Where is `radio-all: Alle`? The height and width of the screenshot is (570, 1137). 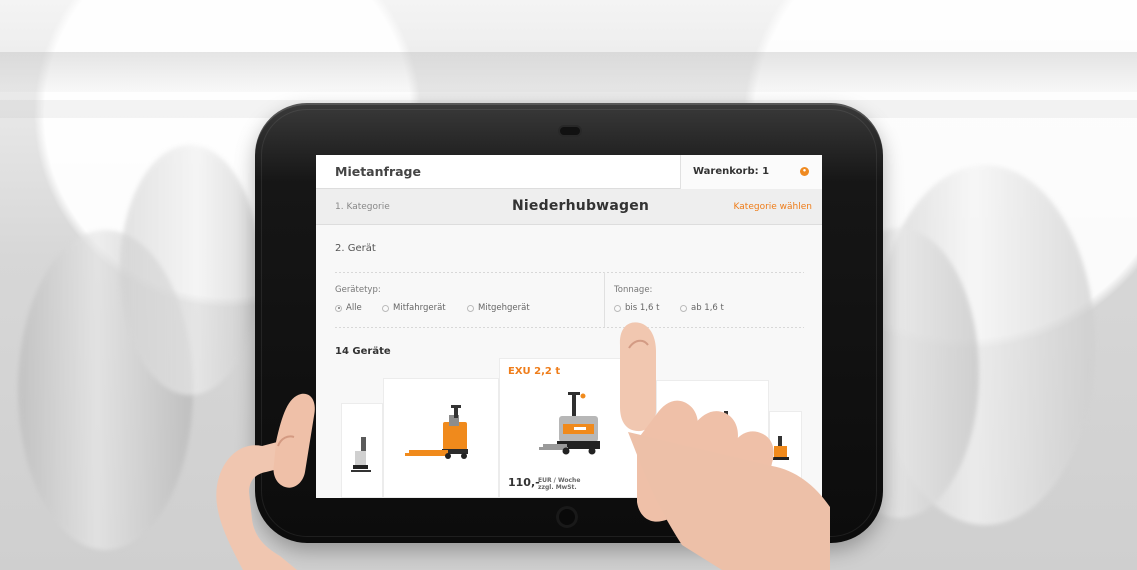
radio-all: Alle is located at coordinates (348, 308).